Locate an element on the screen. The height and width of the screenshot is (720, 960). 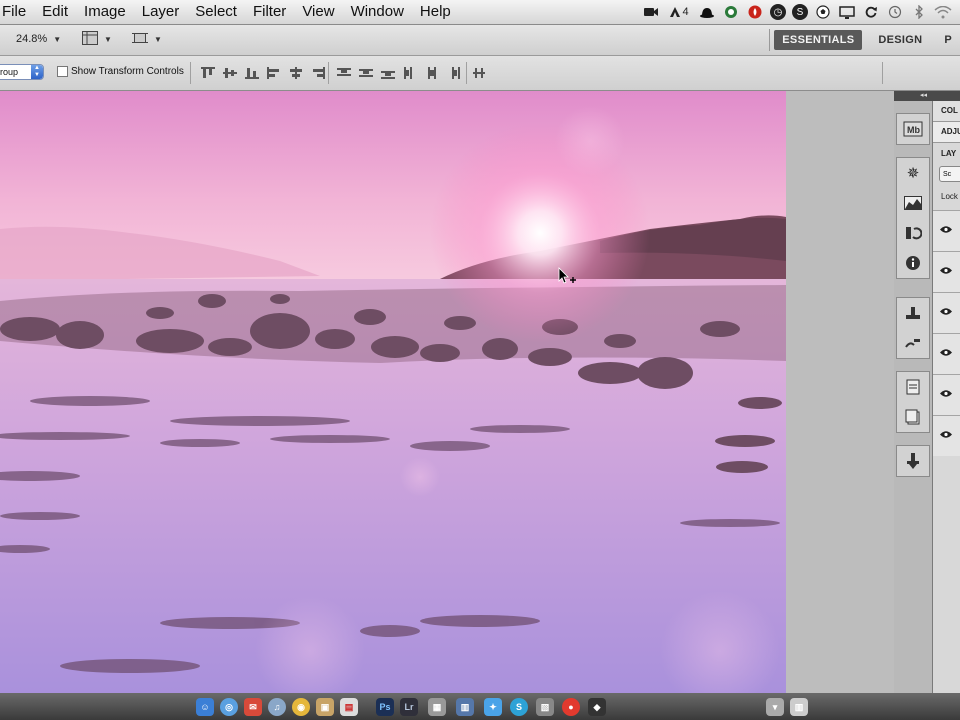
video-camera-icon is located at coordinates (651, 12).